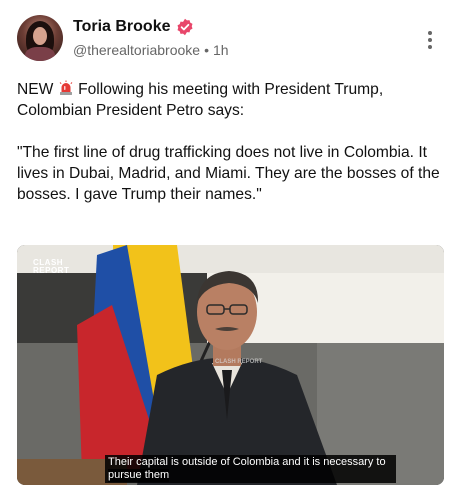 The width and height of the screenshot is (461, 500). What do you see at coordinates (431, 41) in the screenshot?
I see `more-vertical-icon` at bounding box center [431, 41].